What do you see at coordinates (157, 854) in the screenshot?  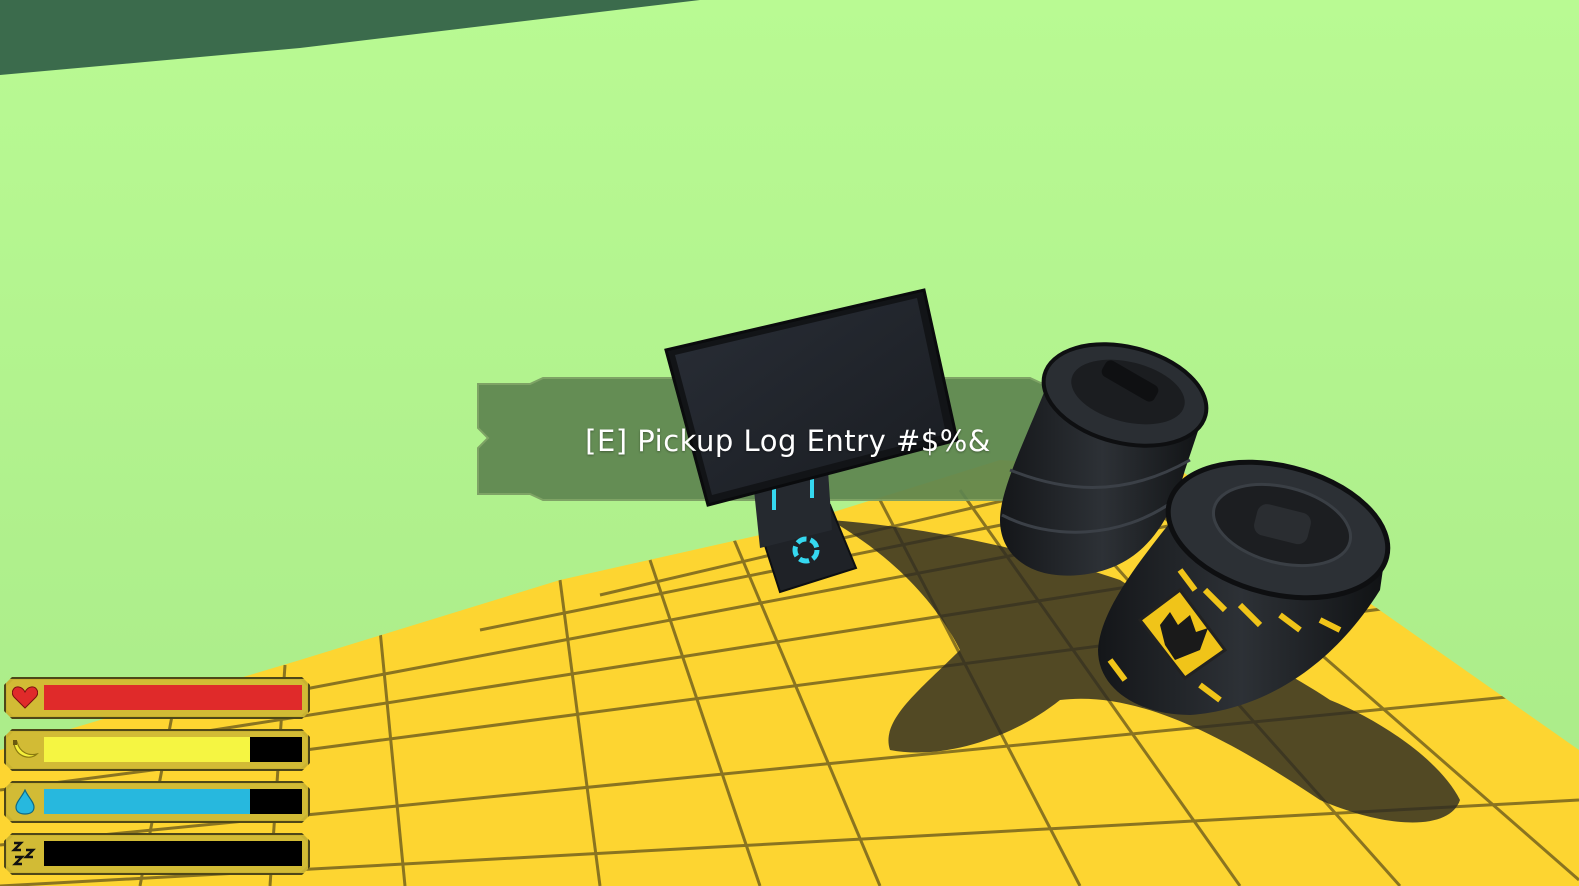 I see `sleep-bar` at bounding box center [157, 854].